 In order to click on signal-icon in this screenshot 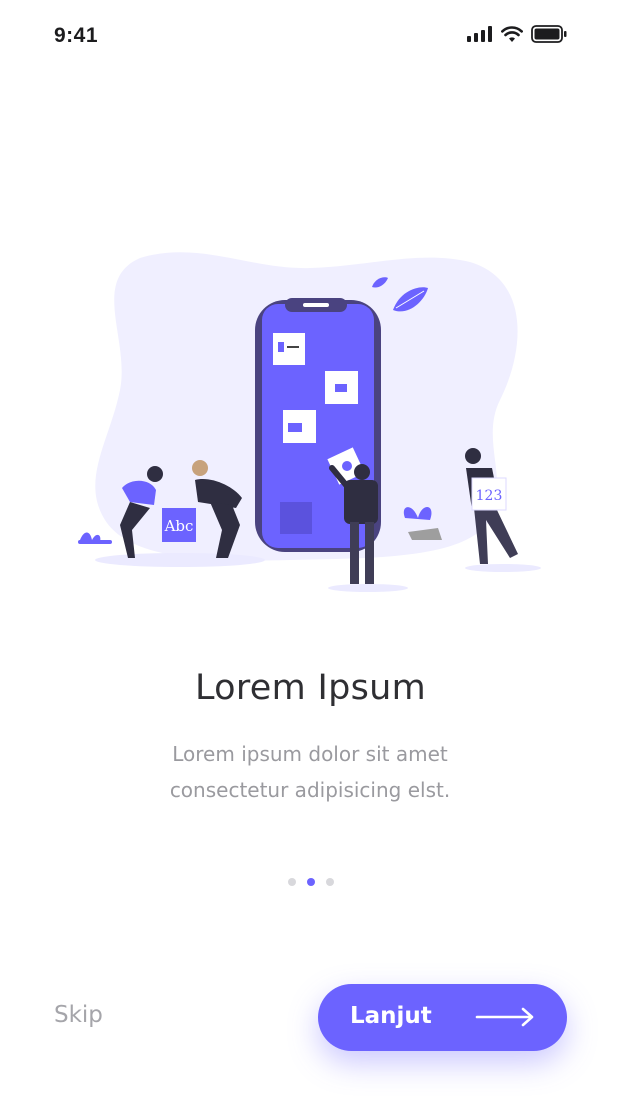, I will do `click(479, 34)`.